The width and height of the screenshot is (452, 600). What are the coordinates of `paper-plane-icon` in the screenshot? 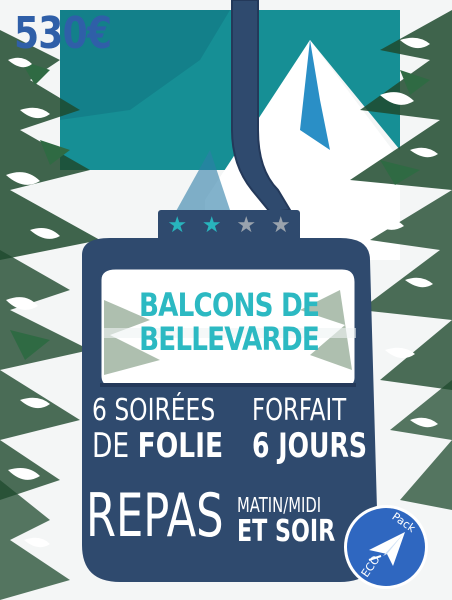 It's located at (386, 549).